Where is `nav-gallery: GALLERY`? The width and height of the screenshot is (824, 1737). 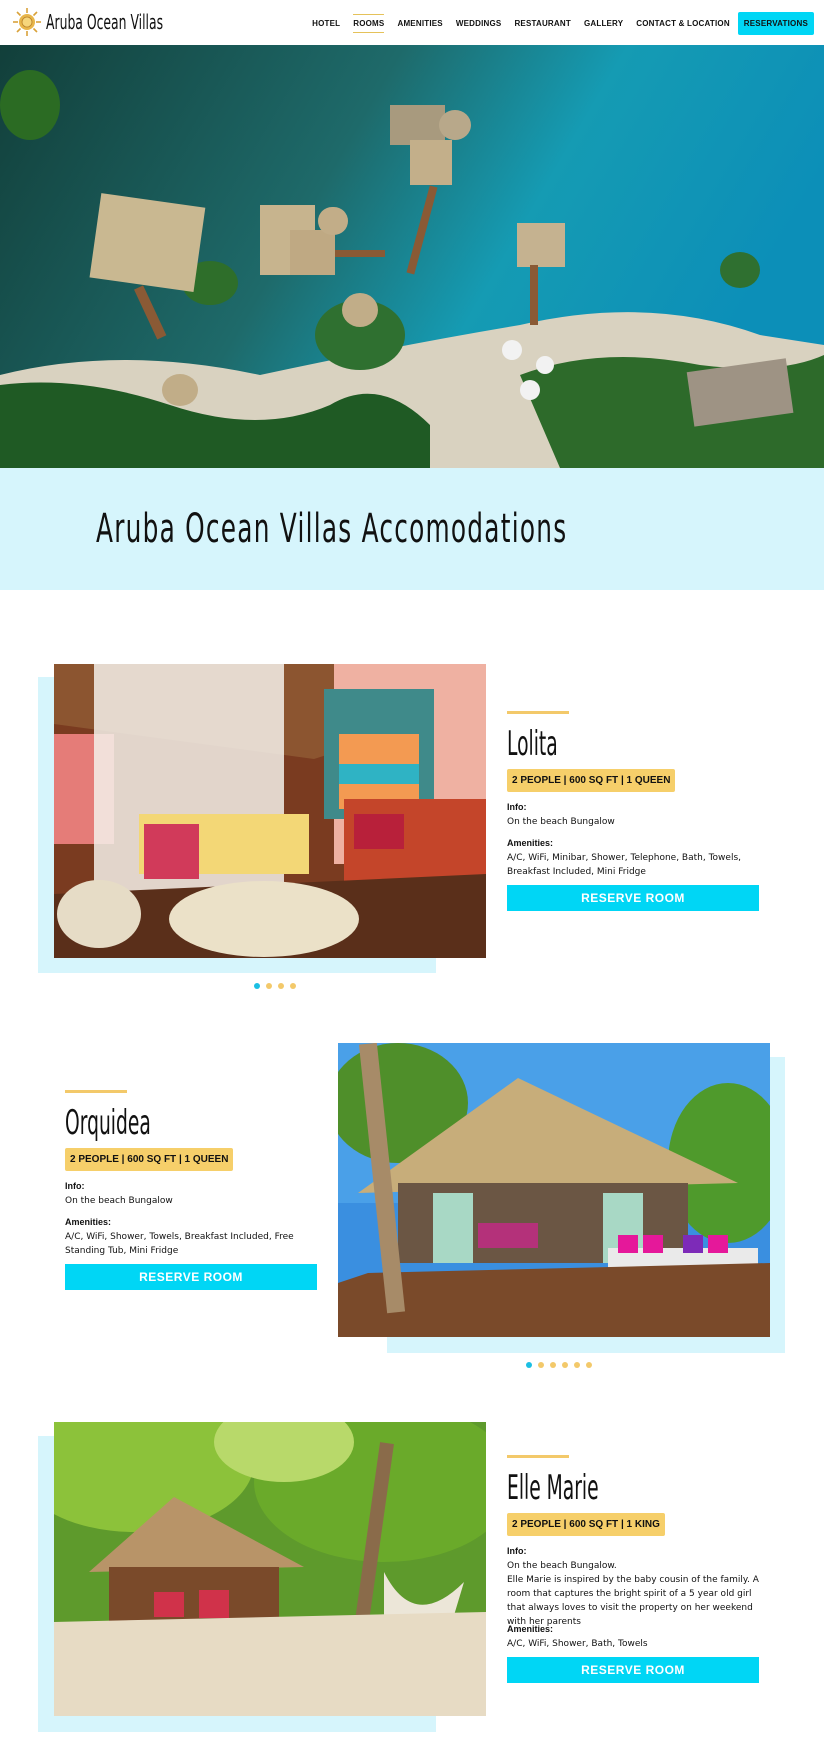 nav-gallery: GALLERY is located at coordinates (603, 23).